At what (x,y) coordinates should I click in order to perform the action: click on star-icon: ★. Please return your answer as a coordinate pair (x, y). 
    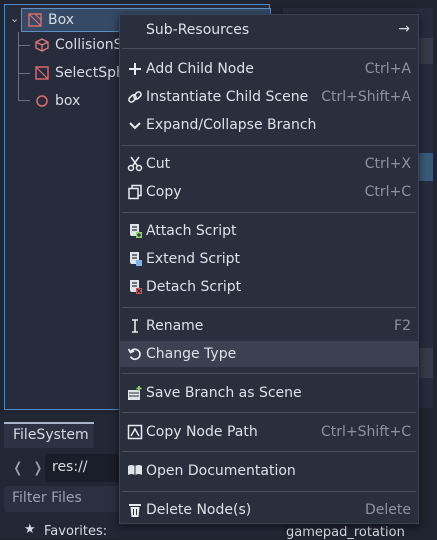
    Looking at the image, I should click on (30, 529).